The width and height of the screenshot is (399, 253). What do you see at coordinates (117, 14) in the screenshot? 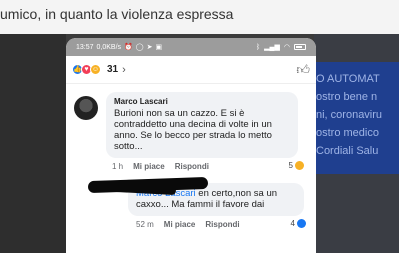
I see `article-text: umico, in quanto la violenza espressa` at bounding box center [117, 14].